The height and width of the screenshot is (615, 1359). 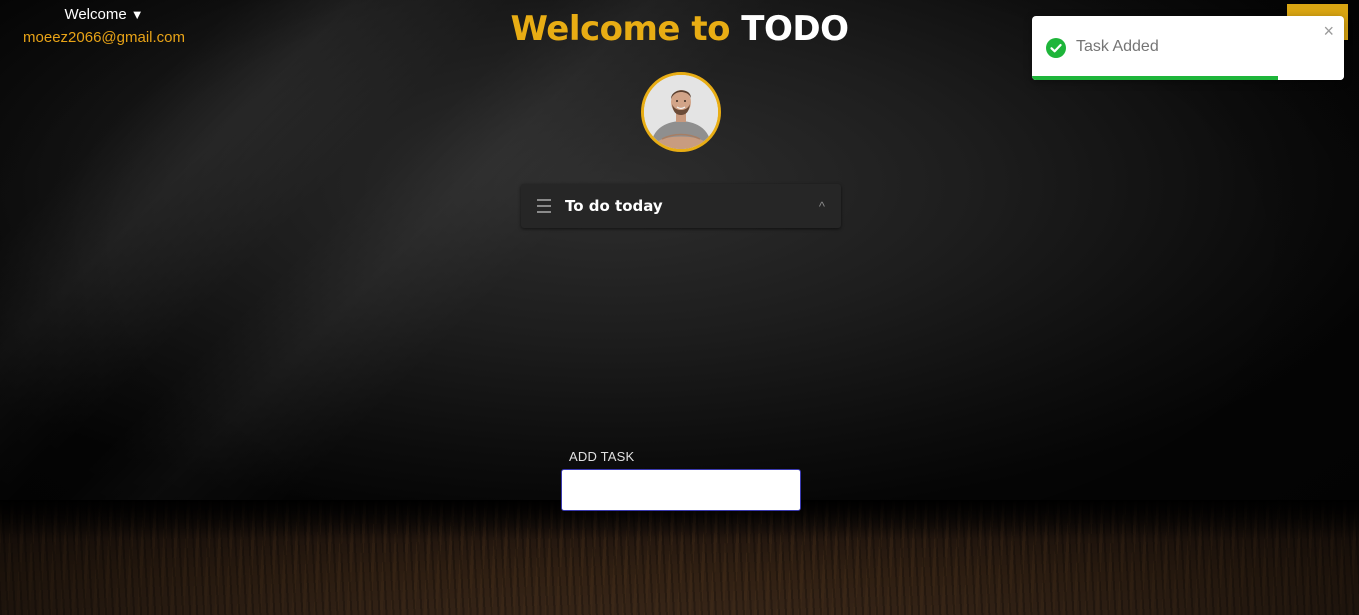 I want to click on user-photo-icon, so click(x=681, y=112).